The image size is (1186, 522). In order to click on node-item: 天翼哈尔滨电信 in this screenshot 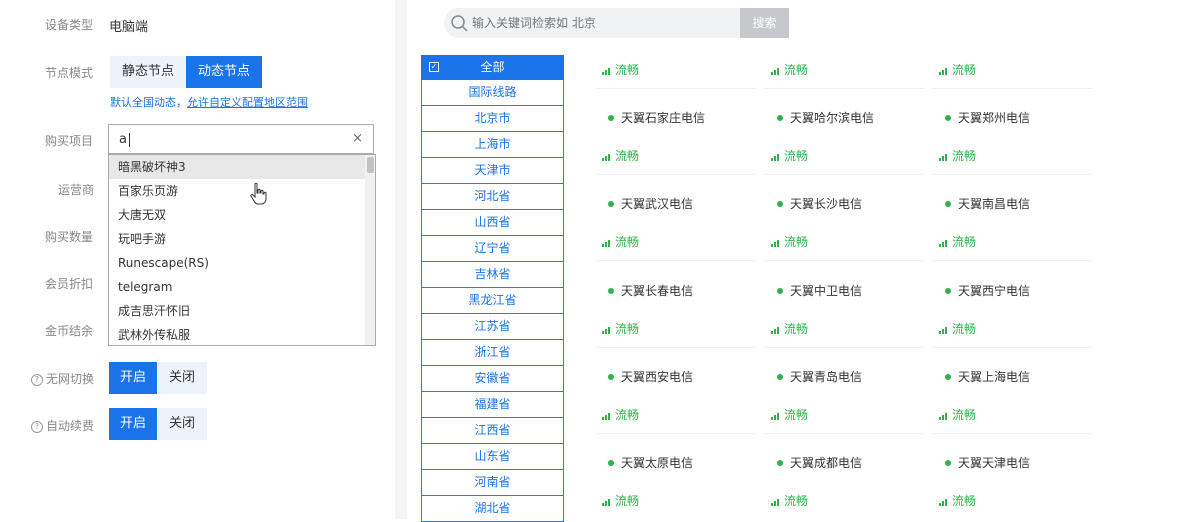, I will do `click(825, 117)`.